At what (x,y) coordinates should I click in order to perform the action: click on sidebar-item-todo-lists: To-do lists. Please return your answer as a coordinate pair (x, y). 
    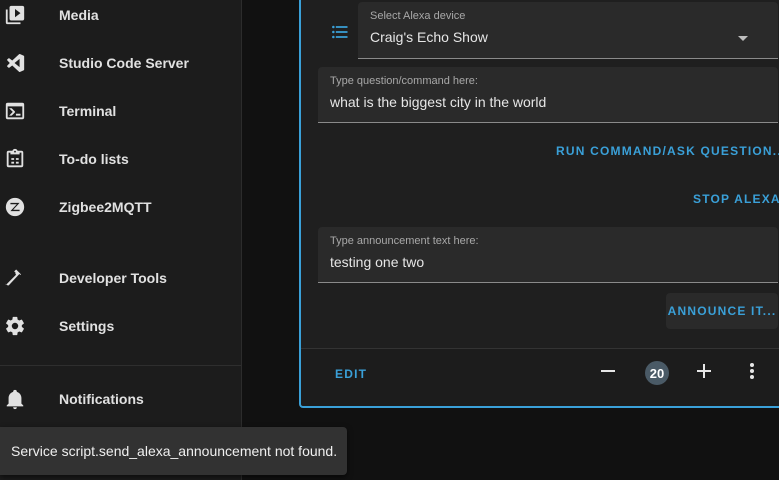
    Looking at the image, I should click on (120, 159).